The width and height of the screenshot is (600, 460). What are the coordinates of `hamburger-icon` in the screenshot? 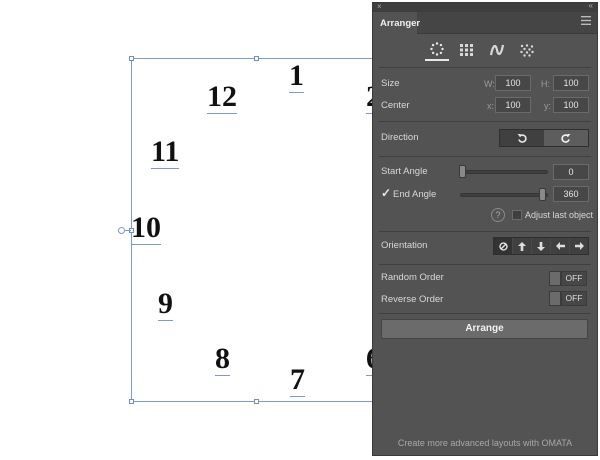 It's located at (586, 22).